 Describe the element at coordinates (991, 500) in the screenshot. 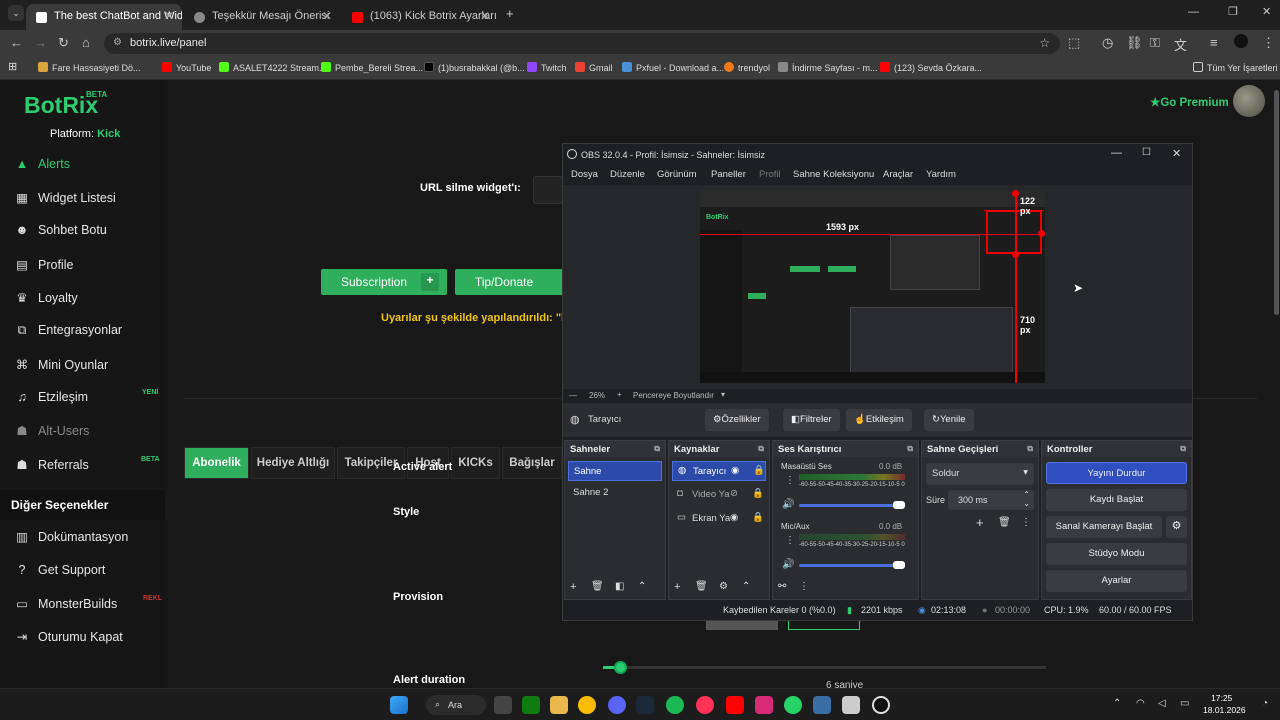

I see `duration-spinbox: 300 ms ⌃ ⌄` at that location.